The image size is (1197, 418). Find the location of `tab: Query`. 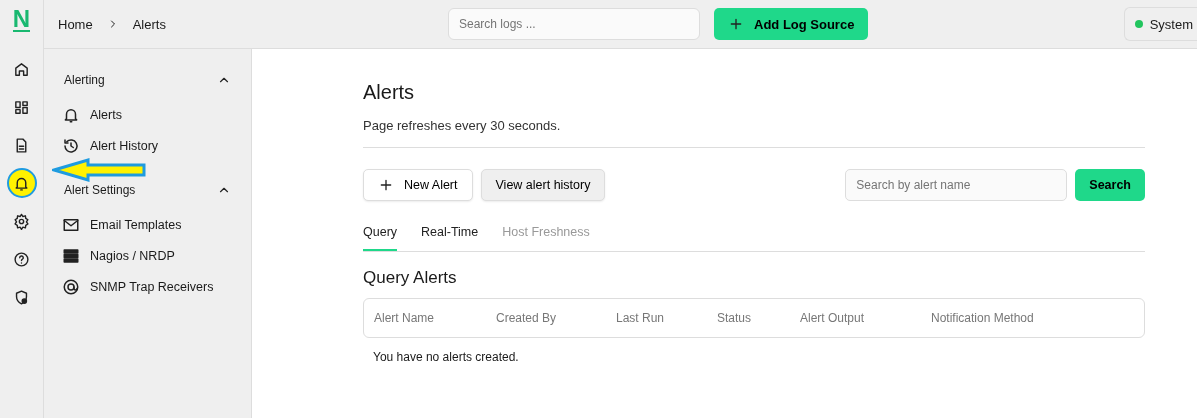

tab: Query is located at coordinates (380, 236).